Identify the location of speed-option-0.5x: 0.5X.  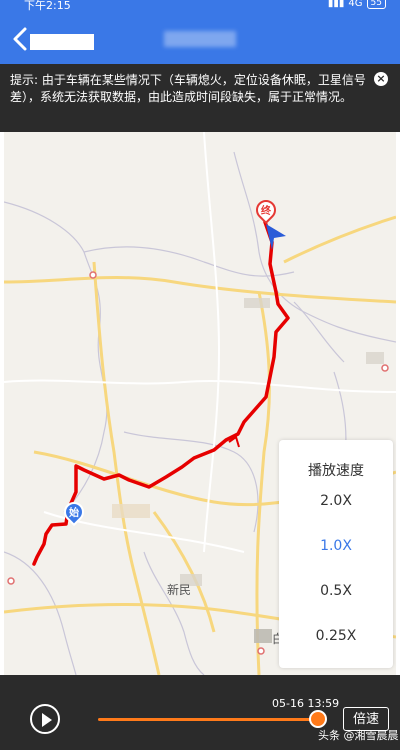
(336, 591).